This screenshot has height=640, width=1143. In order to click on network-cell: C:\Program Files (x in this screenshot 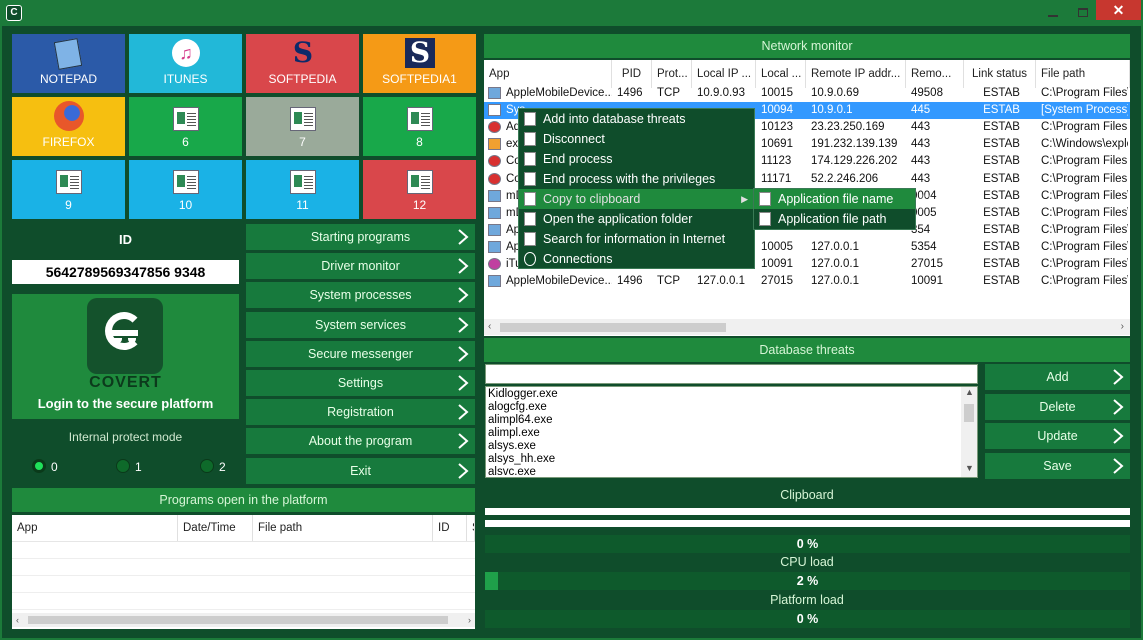, I will do `click(1084, 127)`.